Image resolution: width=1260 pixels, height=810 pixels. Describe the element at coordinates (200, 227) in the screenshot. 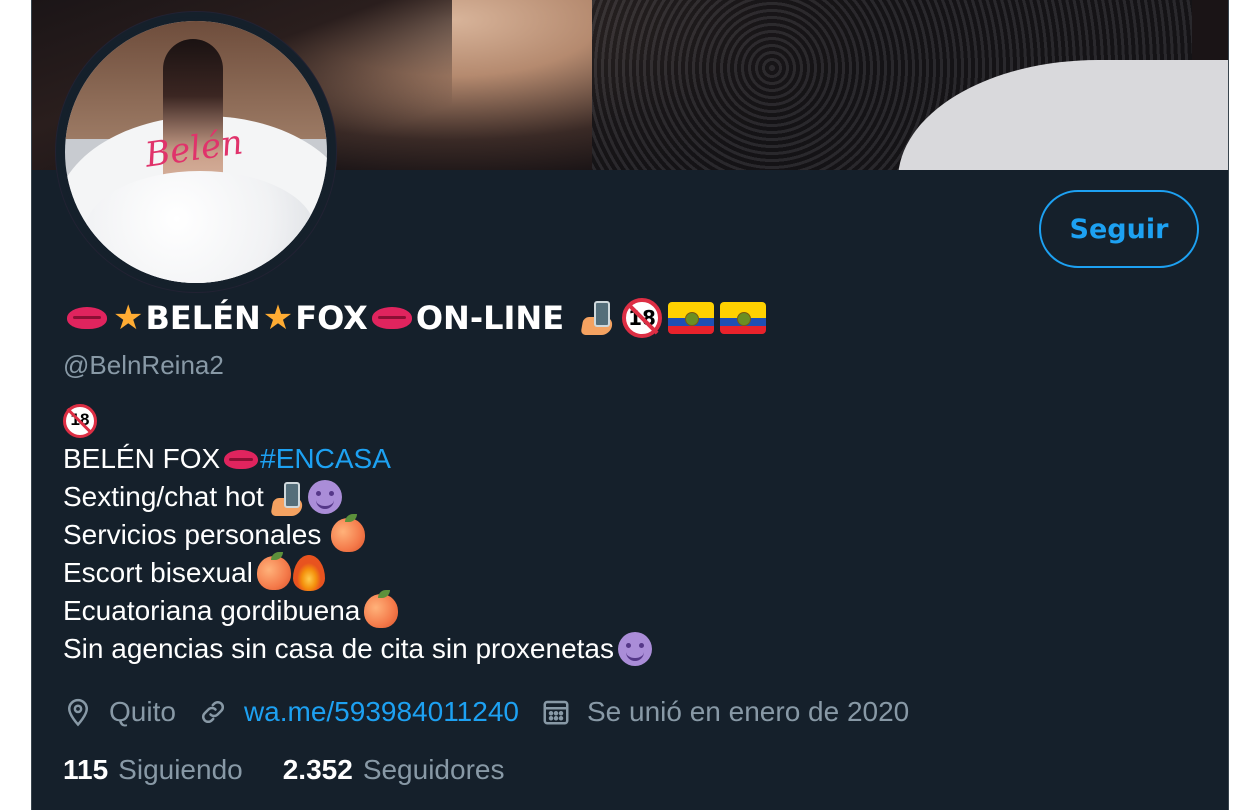

I see `avatar-foam` at that location.